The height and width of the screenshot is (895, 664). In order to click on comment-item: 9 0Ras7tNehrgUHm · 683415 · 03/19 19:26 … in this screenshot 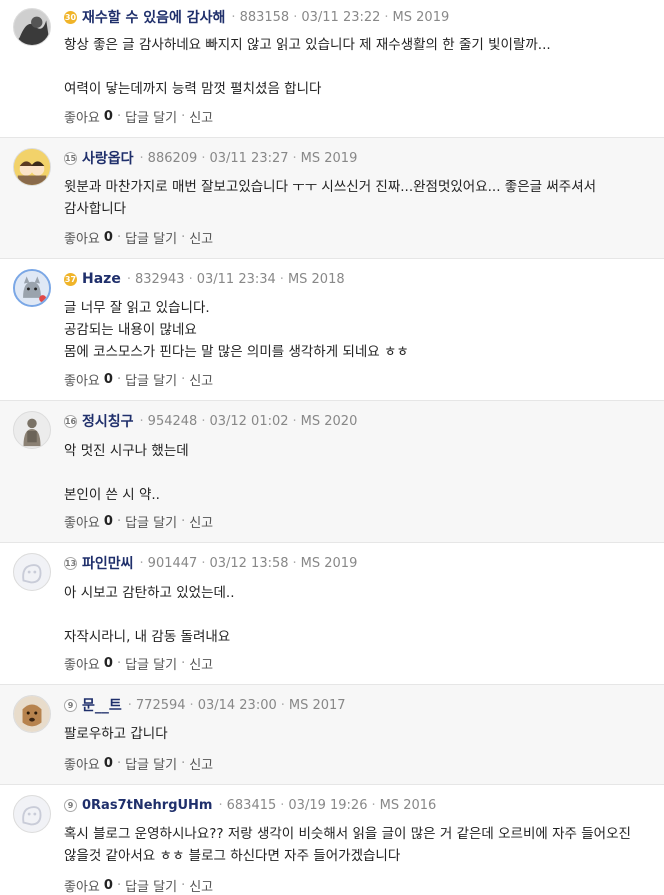, I will do `click(332, 840)`.